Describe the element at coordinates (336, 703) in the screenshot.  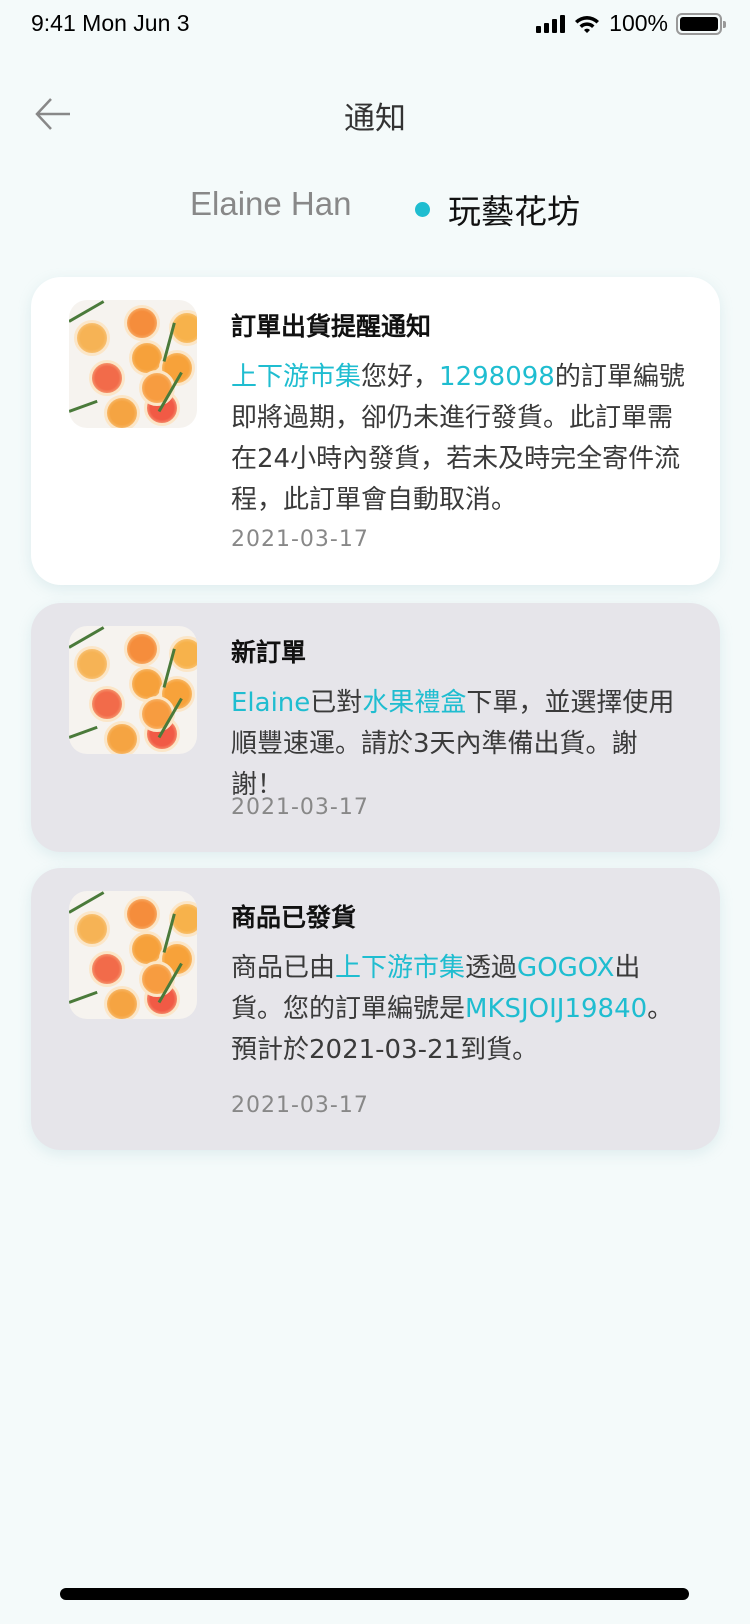
I see `body-text: 已對` at that location.